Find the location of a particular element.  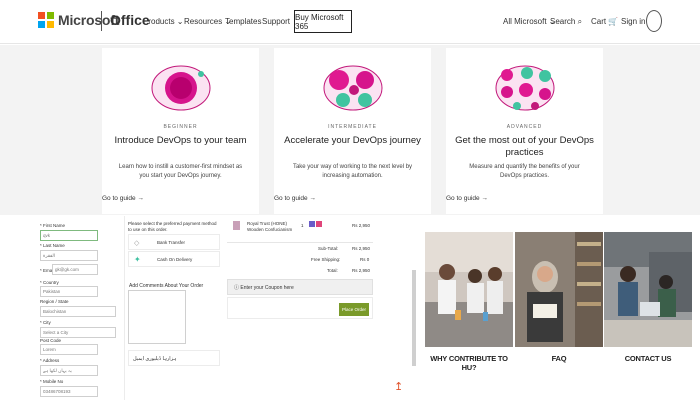

bank-transfer-option: ◇ Bank Transfer is located at coordinates (174, 242).